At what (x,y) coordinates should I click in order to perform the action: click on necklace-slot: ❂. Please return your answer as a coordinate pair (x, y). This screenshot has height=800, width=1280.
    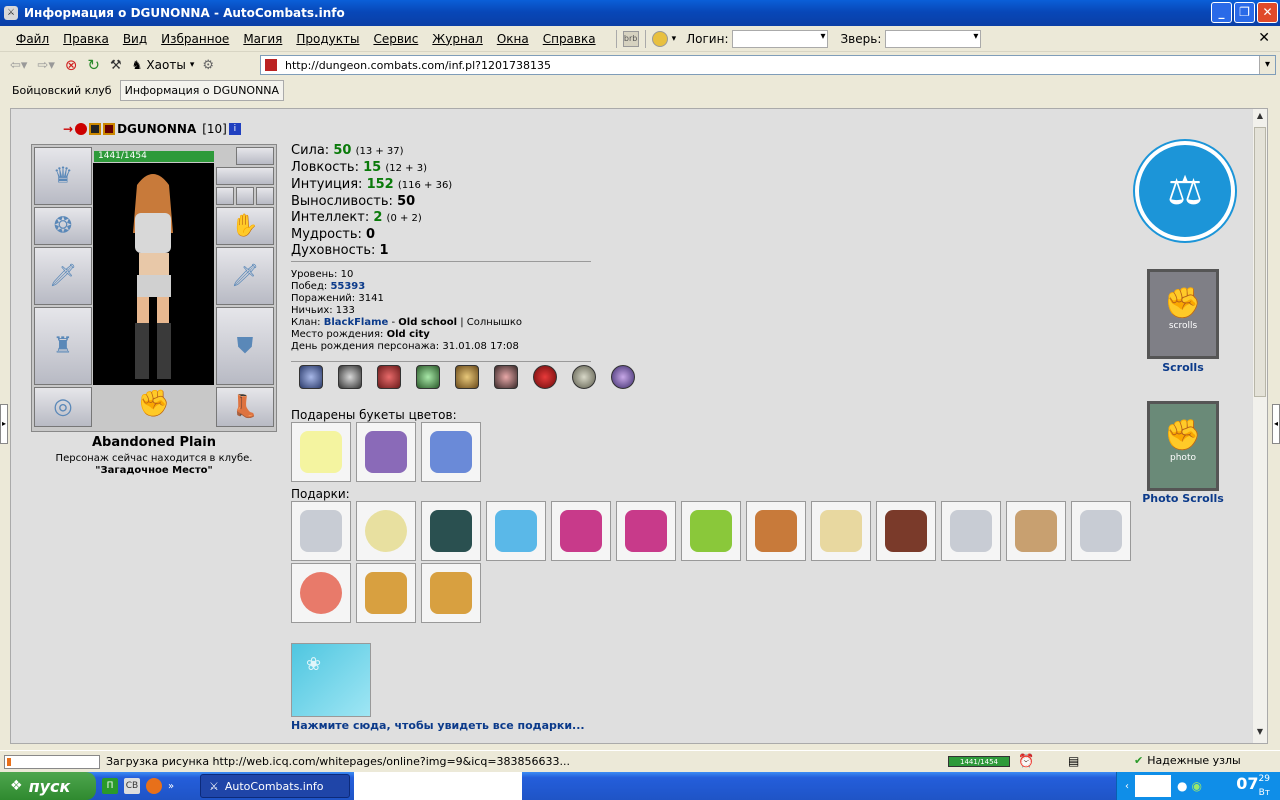
    Looking at the image, I should click on (63, 226).